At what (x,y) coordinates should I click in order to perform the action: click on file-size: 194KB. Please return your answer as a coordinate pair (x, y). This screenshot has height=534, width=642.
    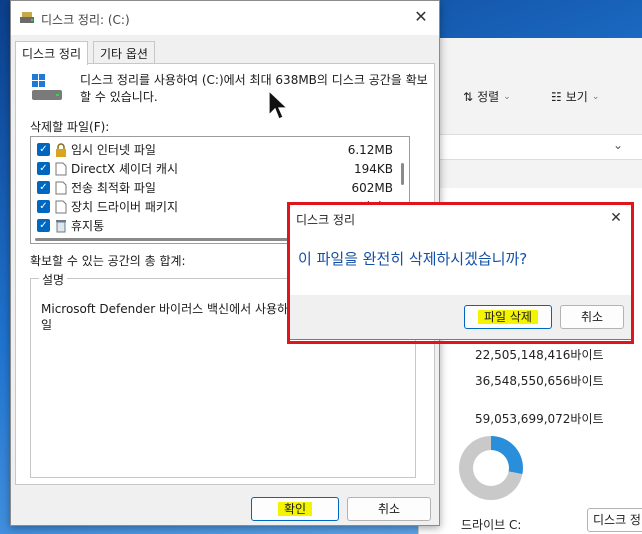
    Looking at the image, I should click on (373, 168).